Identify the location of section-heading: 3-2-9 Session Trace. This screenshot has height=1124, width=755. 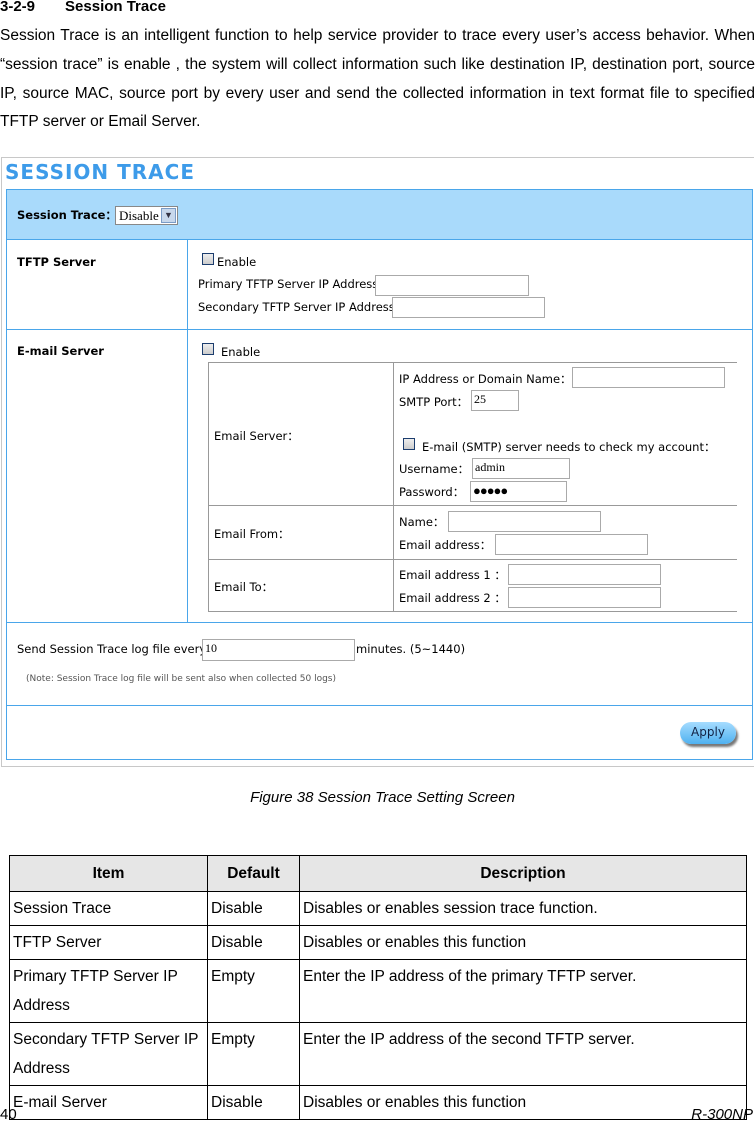
(83, 7).